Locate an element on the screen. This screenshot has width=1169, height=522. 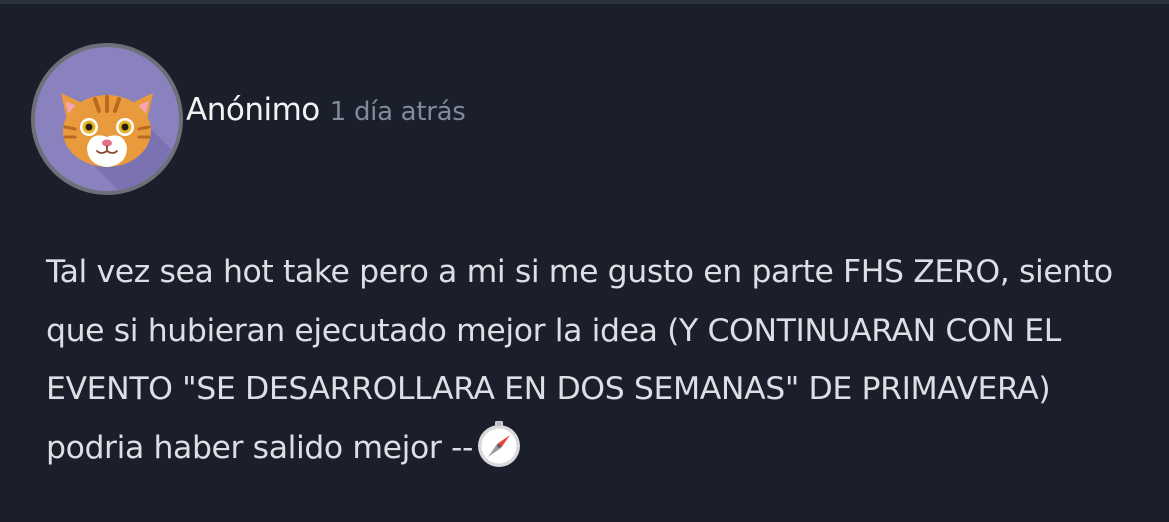
timestamp: 1 día atrás is located at coordinates (397, 112).